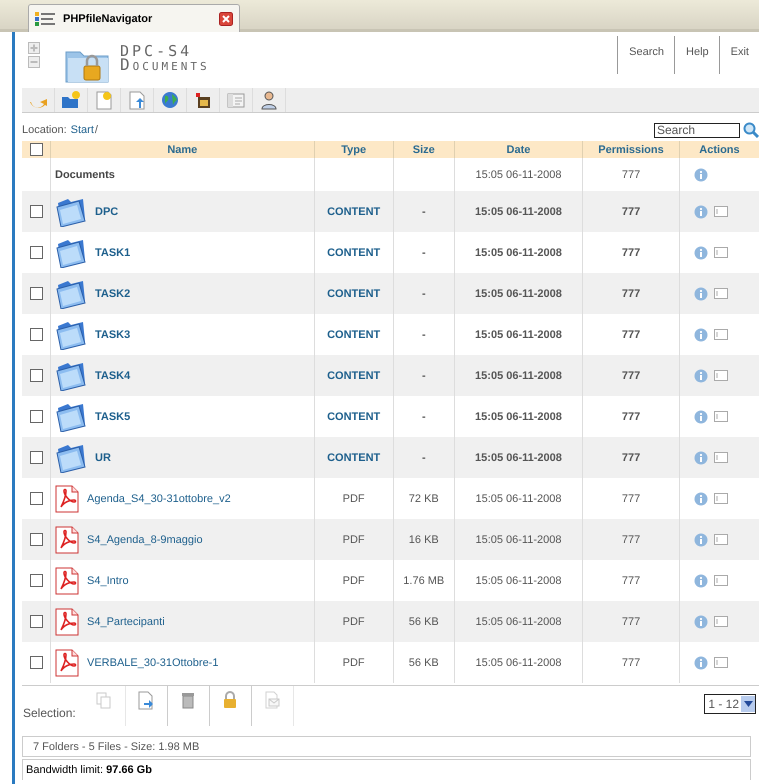  I want to click on expand-collapse-icon, so click(34, 55).